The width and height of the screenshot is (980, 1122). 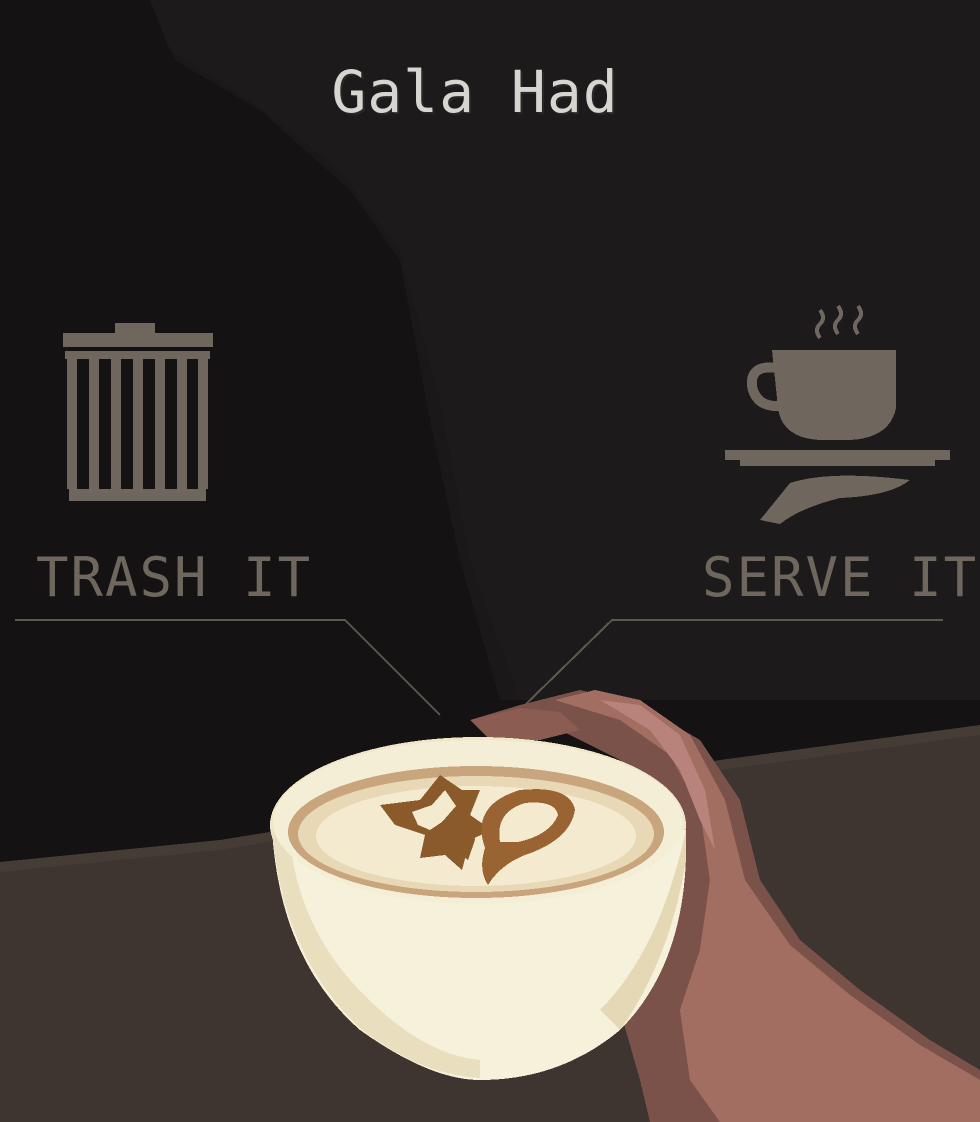 I want to click on trash-button, so click(x=137, y=410).